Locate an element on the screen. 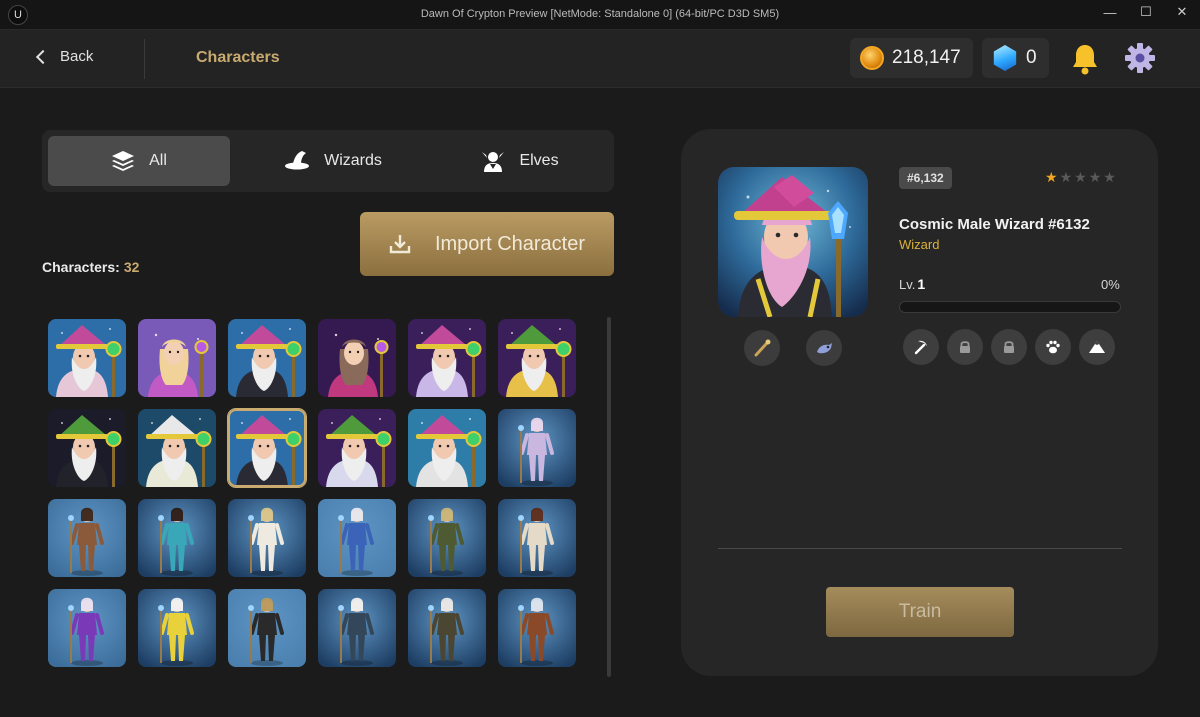  skill-slot-pet is located at coordinates (1053, 347).